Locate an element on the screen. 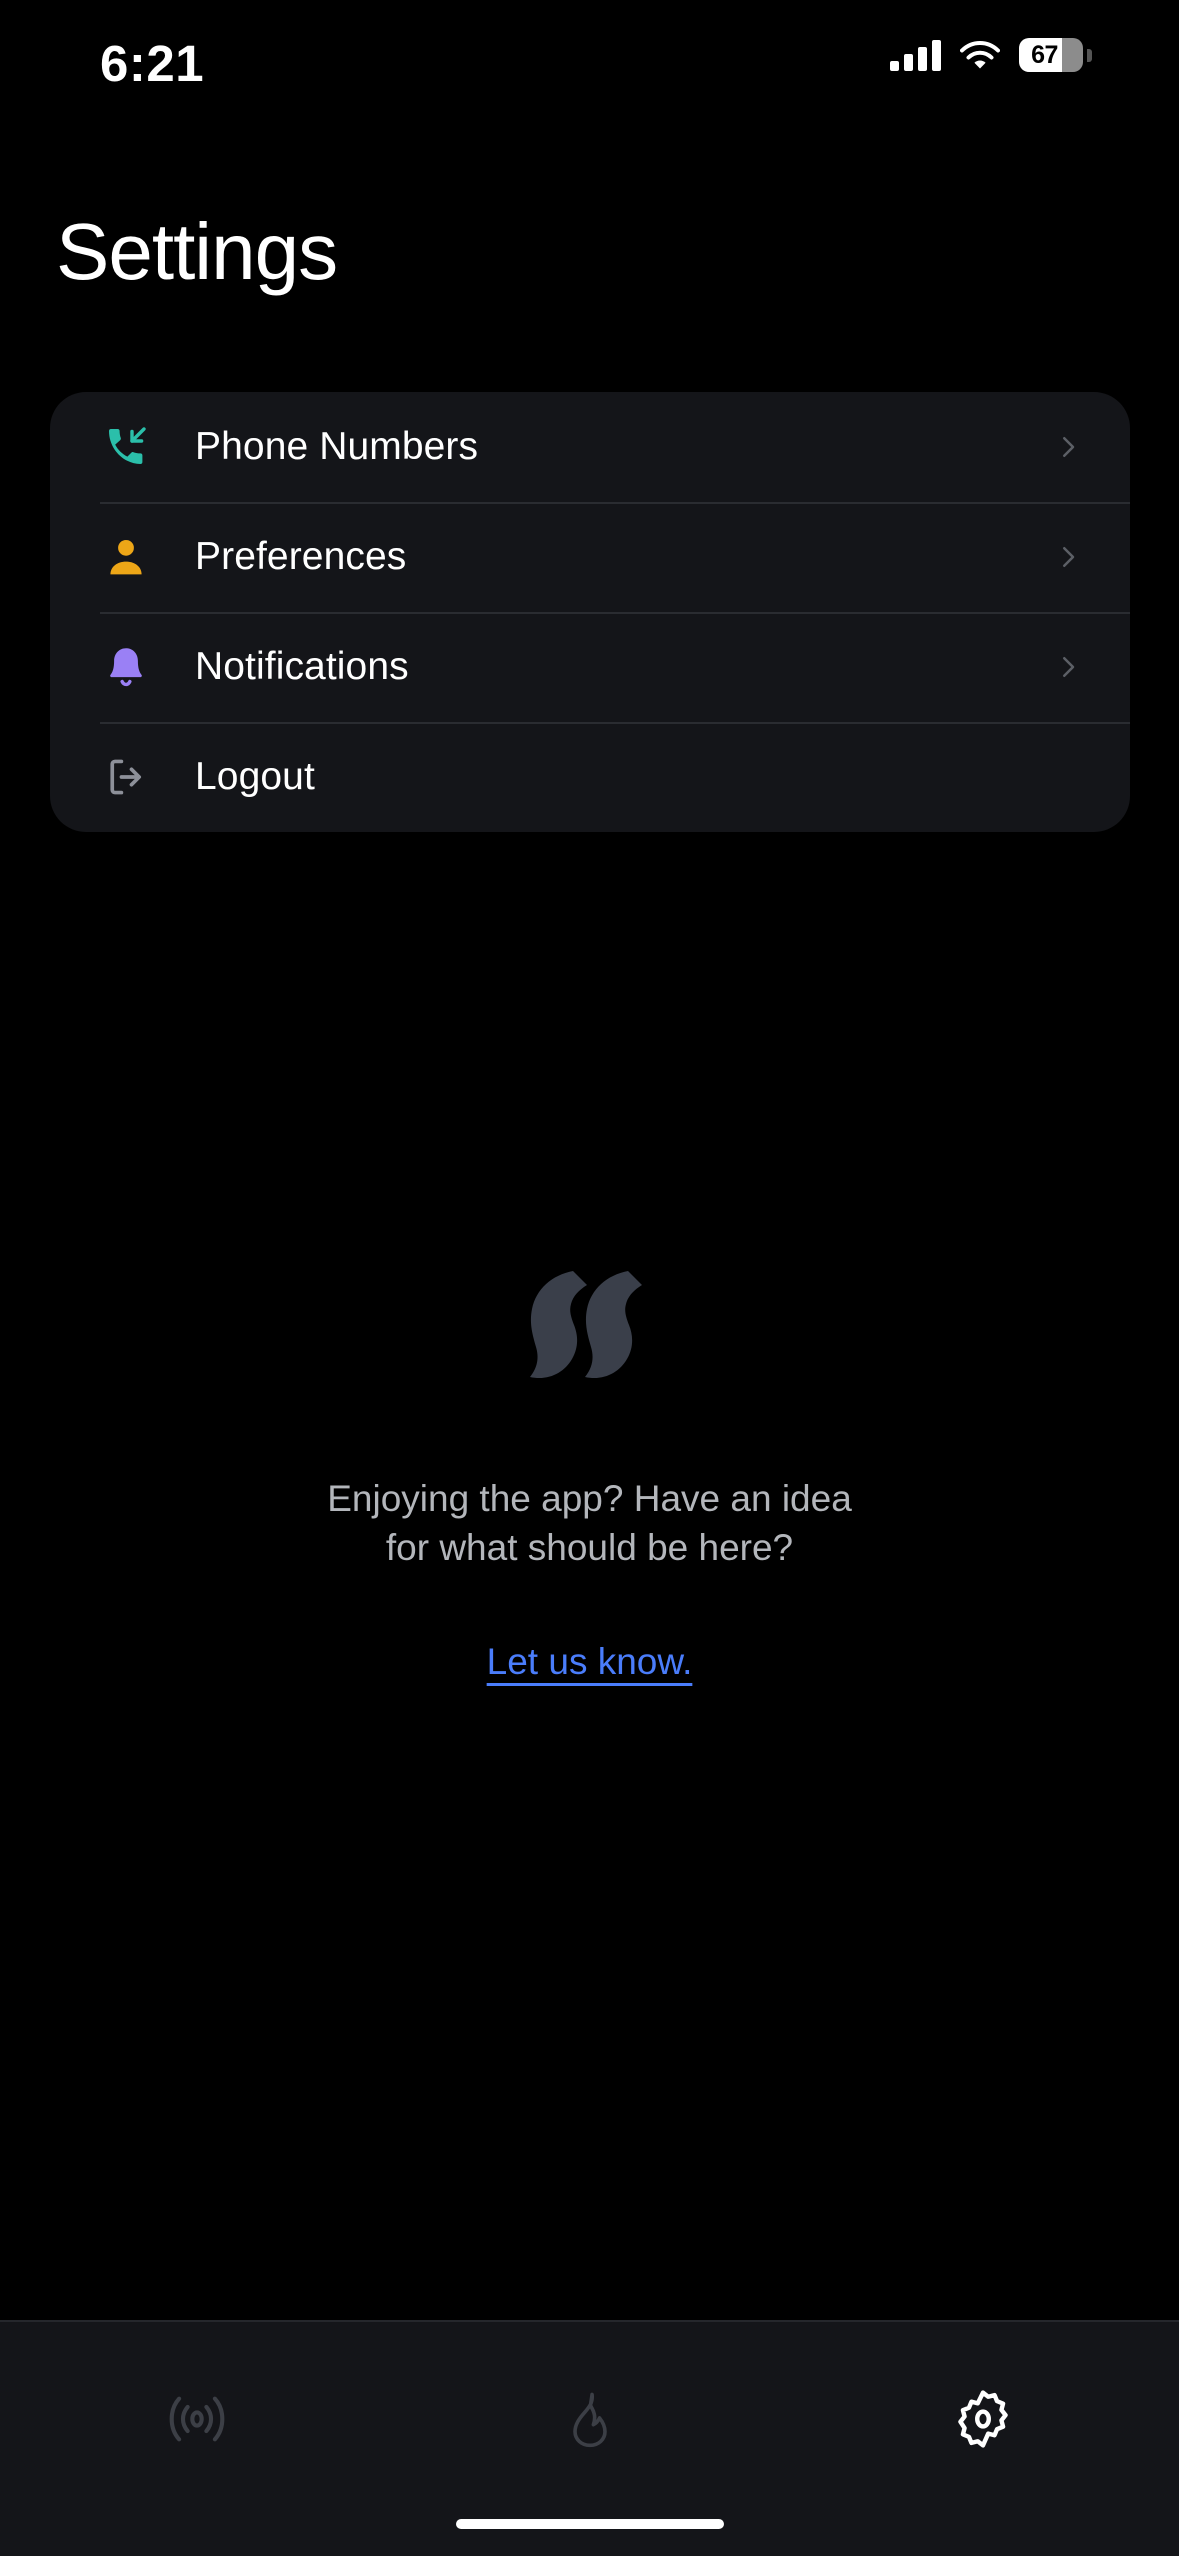 This screenshot has height=2556, width=1179. status-bar-time: 6:21 is located at coordinates (152, 63).